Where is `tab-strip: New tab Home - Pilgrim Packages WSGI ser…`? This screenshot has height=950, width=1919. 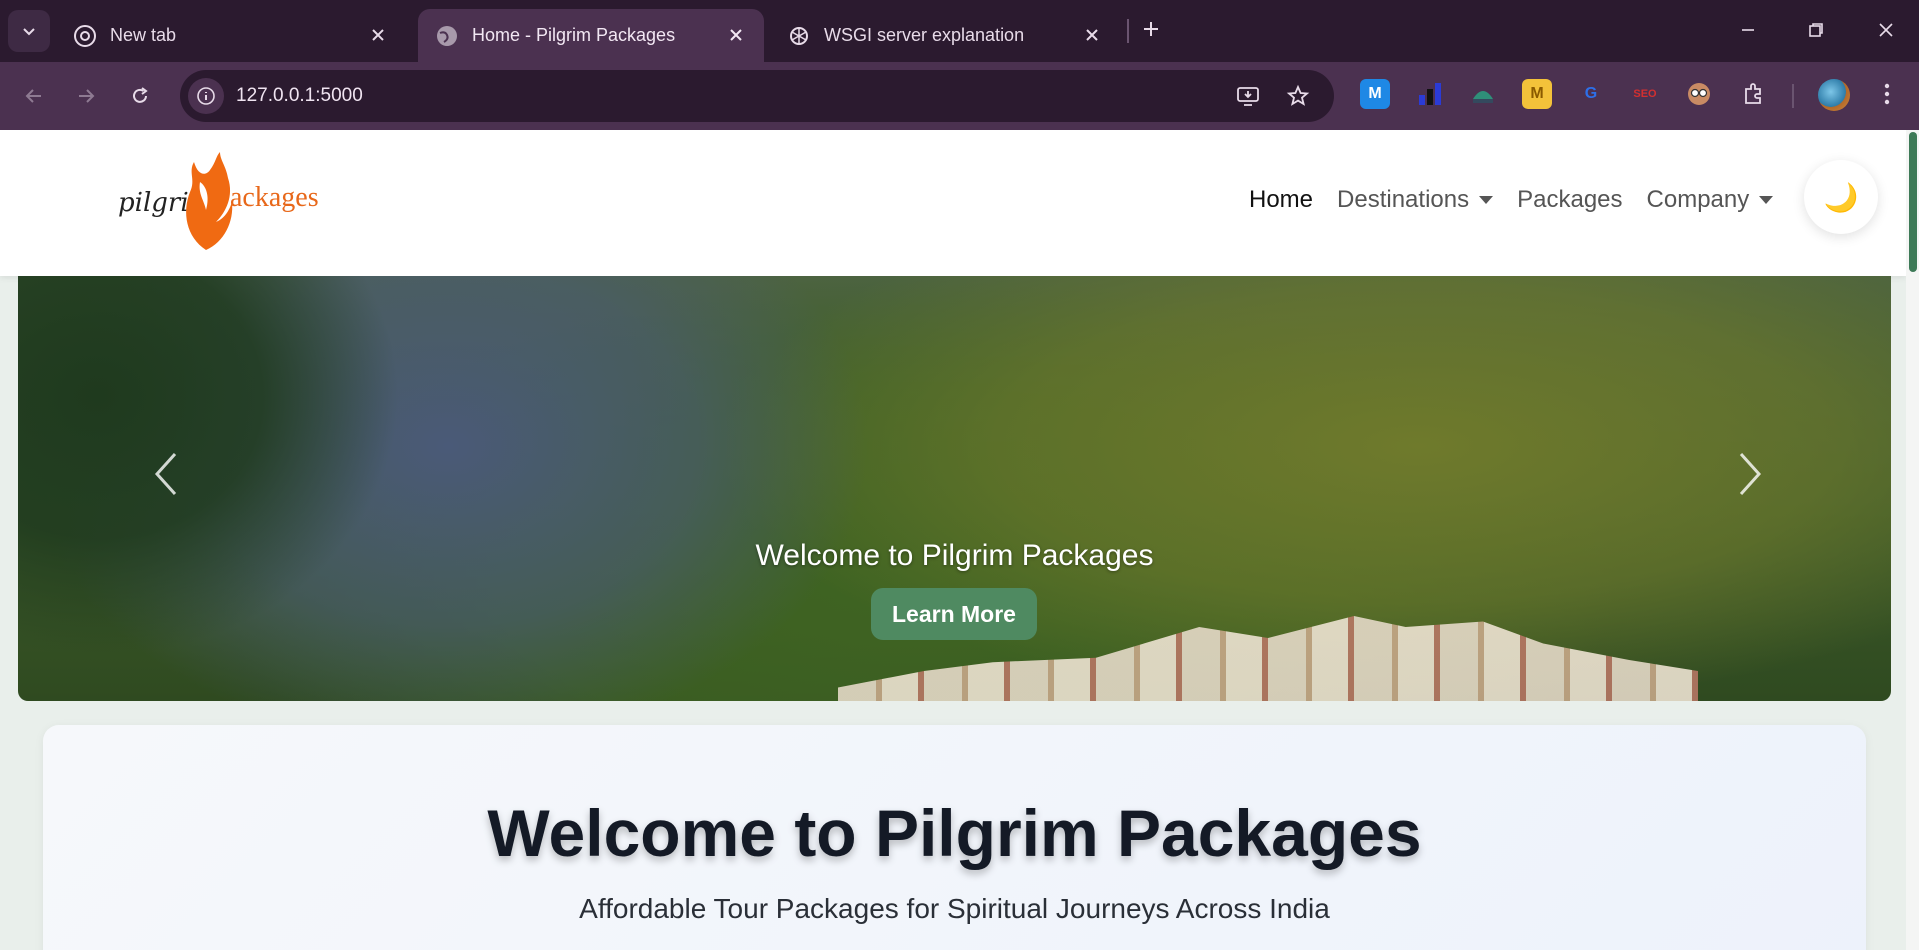
tab-strip: New tab Home - Pilgrim Packages WSGI ser… is located at coordinates (959, 31).